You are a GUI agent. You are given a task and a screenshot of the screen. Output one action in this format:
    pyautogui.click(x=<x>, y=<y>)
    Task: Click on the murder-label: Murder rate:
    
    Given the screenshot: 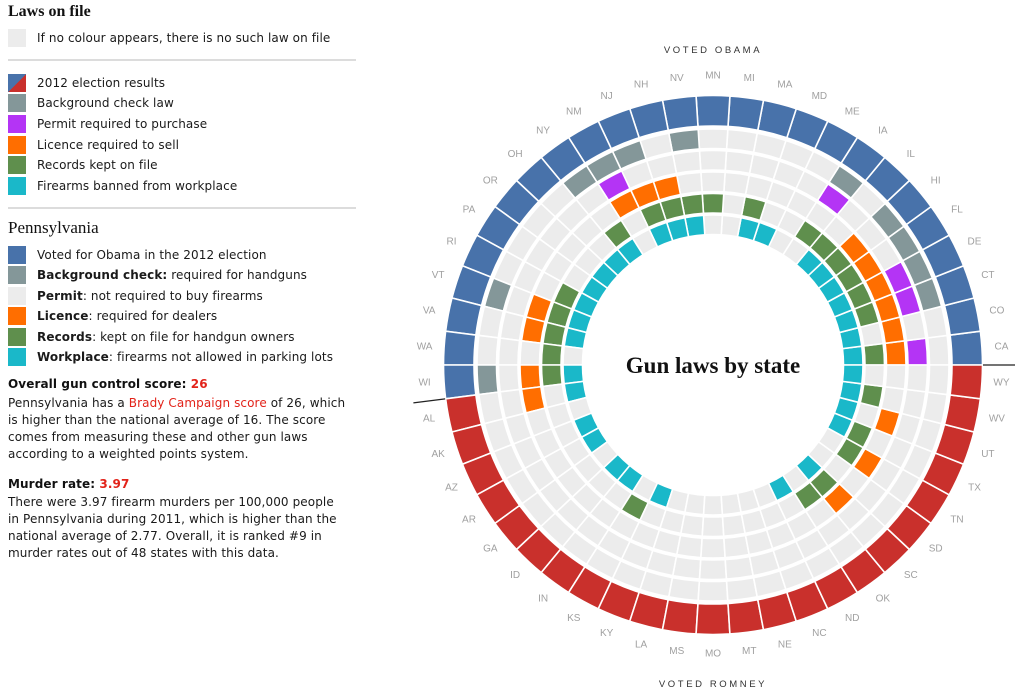 What is the action you would take?
    pyautogui.click(x=54, y=484)
    